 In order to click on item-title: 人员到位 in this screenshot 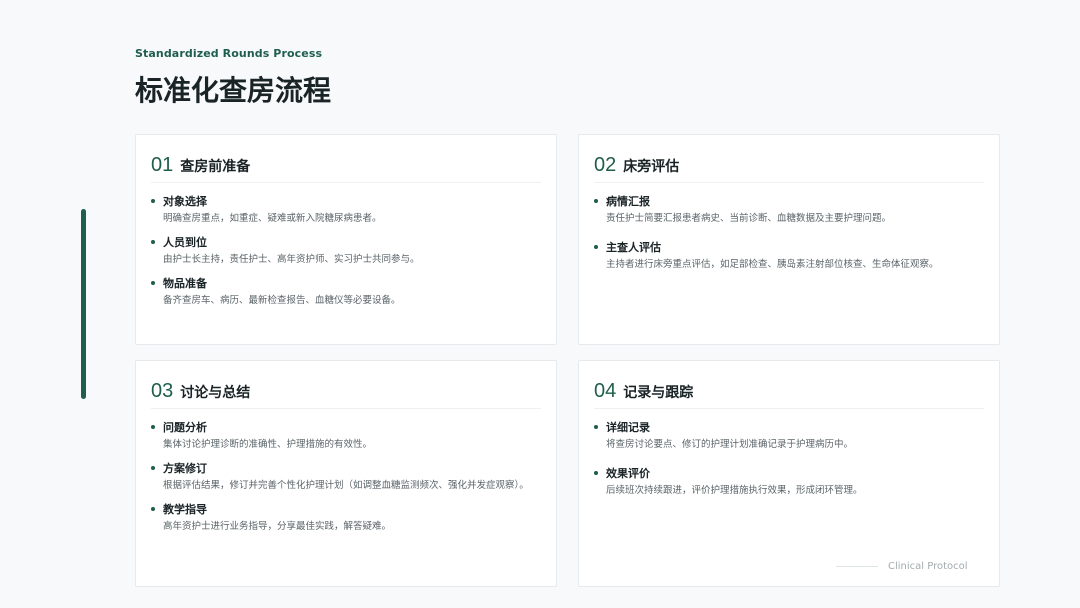, I will do `click(185, 242)`.